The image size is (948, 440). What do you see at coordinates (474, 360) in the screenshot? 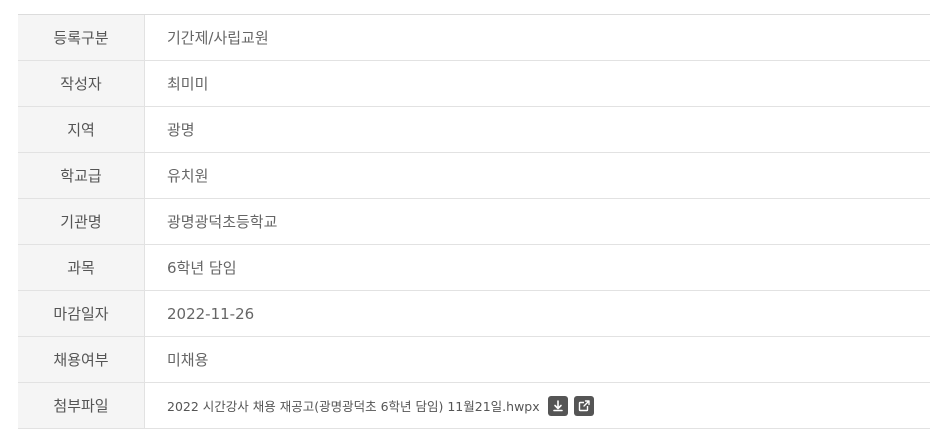
I see `row-hiring-status: 채용여부 미채용` at bounding box center [474, 360].